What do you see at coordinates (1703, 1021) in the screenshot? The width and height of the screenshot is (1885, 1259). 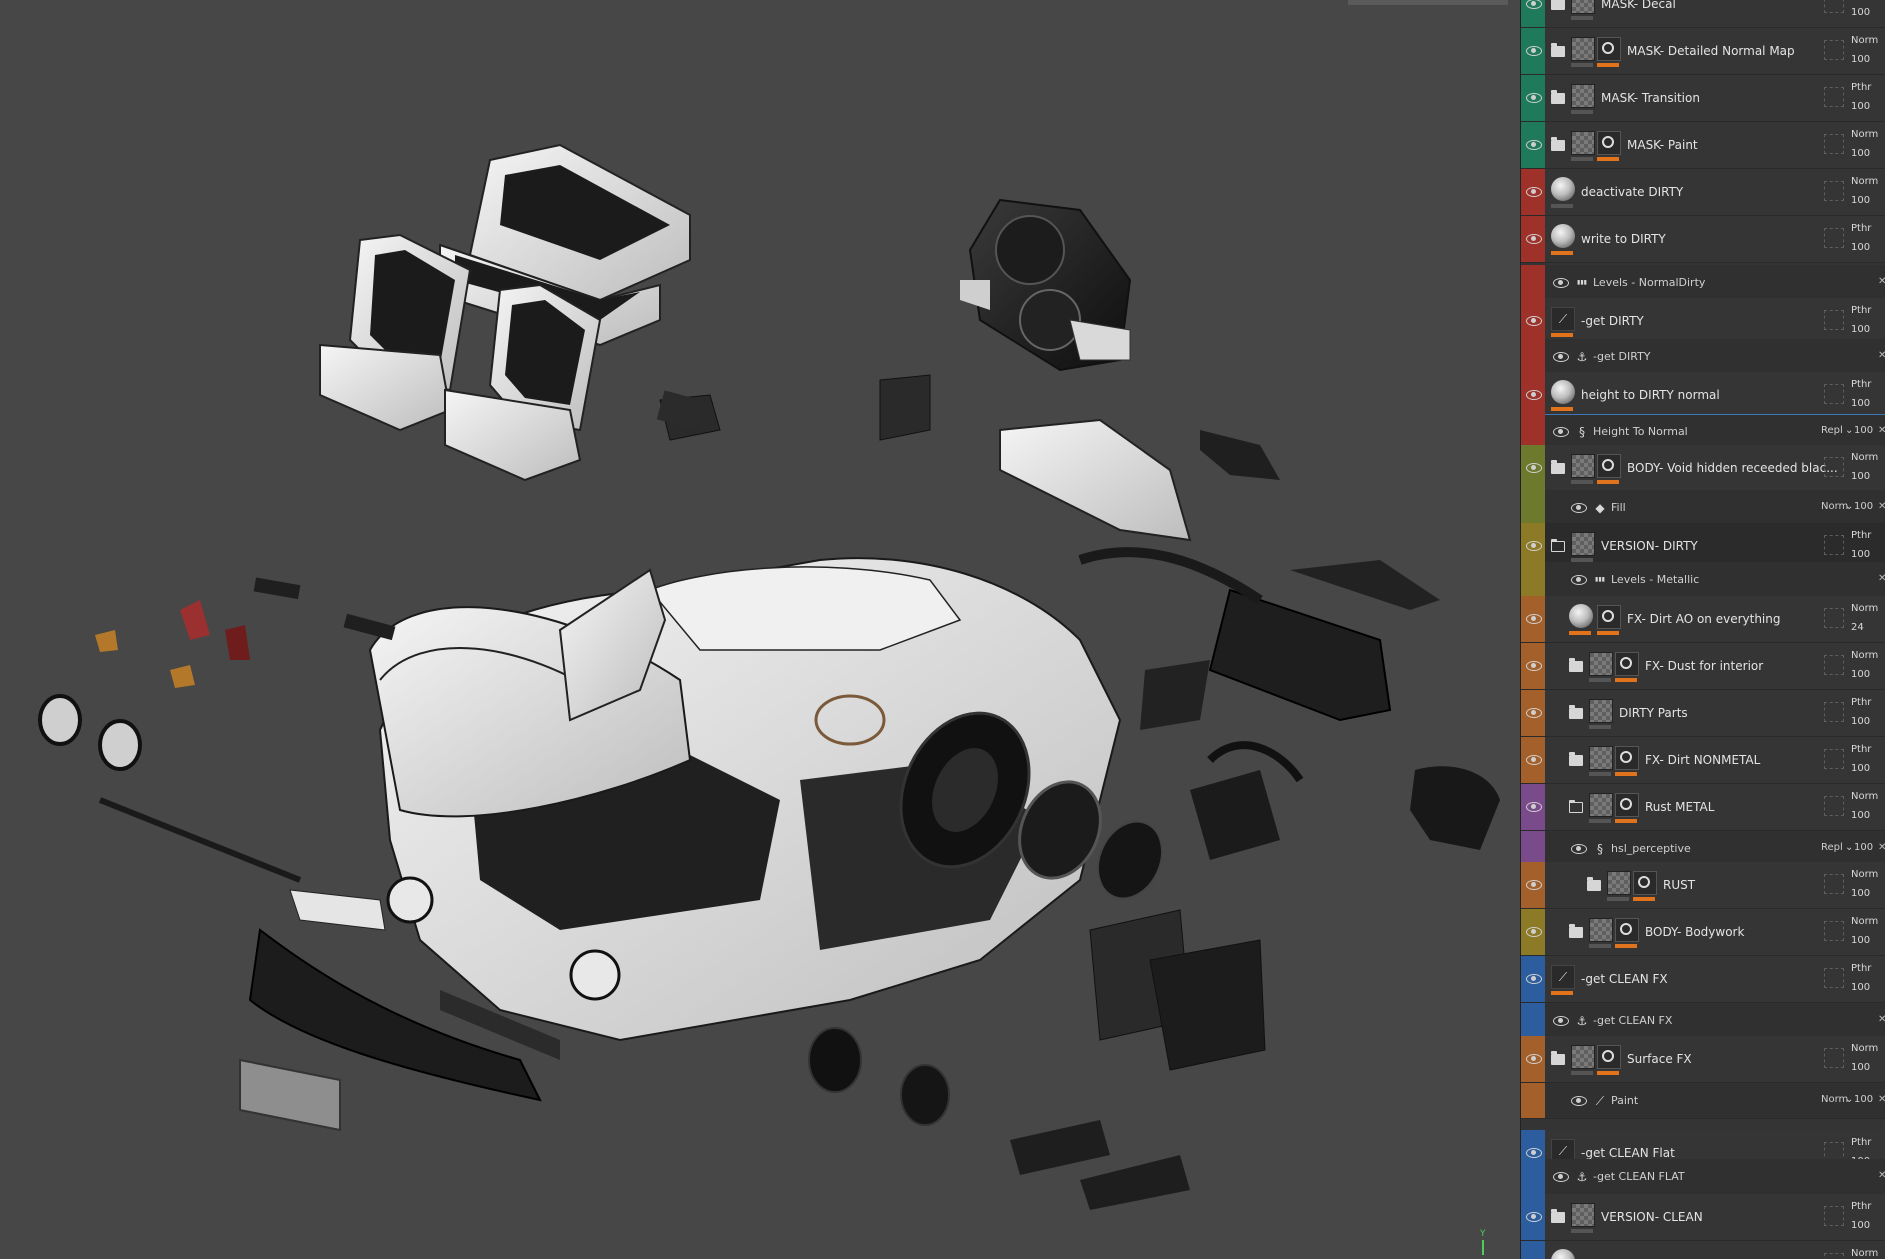 I see `sub-layer-row: ⚓ -get CLEAN FX ✕` at bounding box center [1703, 1021].